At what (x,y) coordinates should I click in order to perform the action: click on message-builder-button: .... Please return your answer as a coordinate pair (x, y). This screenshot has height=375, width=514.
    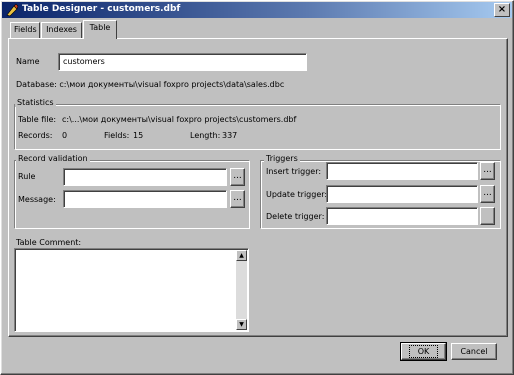
    Looking at the image, I should click on (237, 199).